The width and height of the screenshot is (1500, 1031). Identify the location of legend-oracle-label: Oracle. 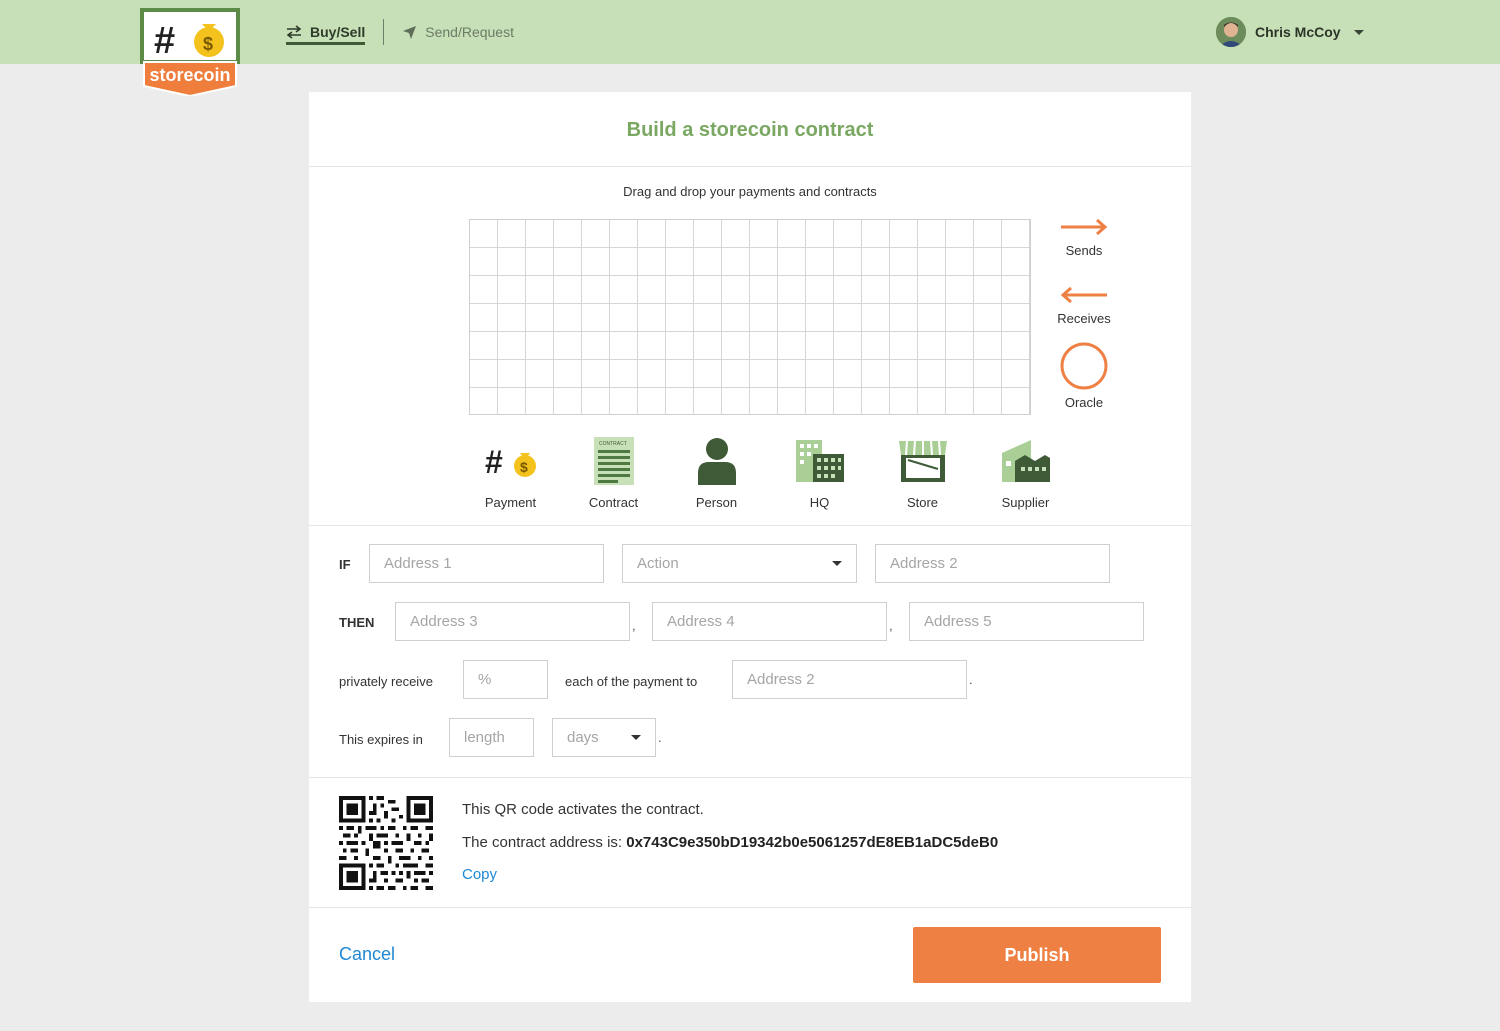
(1084, 402).